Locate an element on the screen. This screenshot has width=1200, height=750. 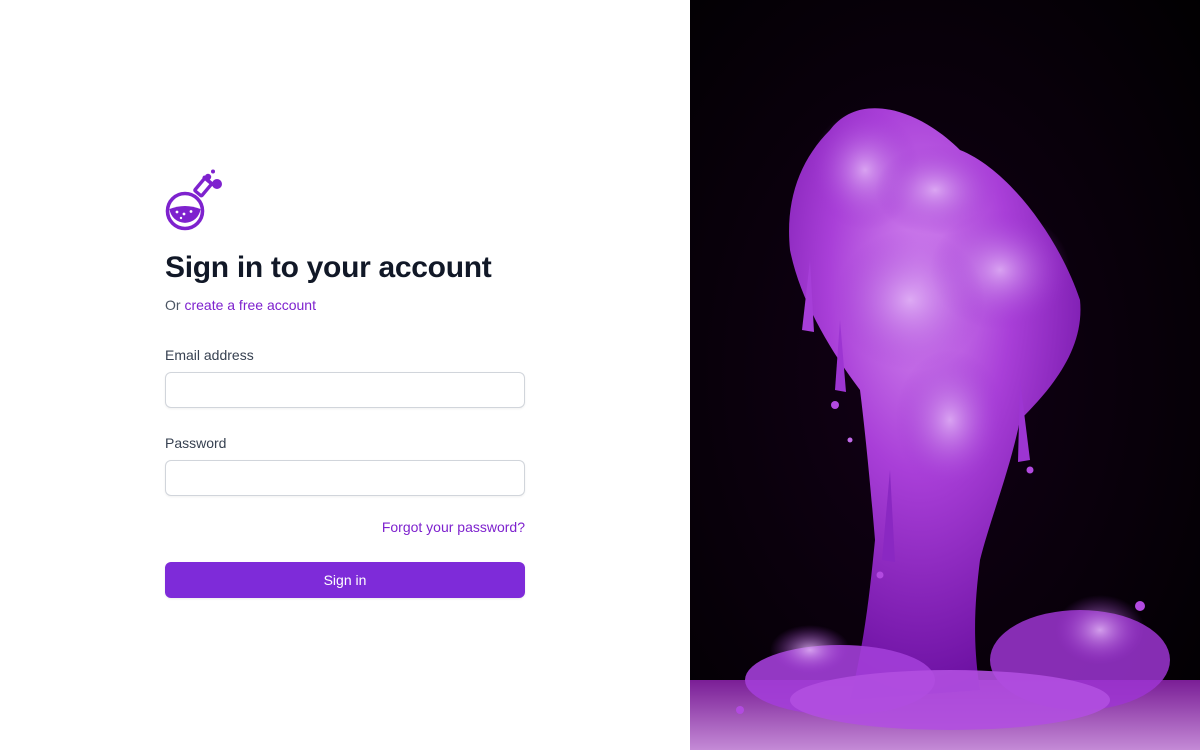
signup-prompt-prefix: Or is located at coordinates (173, 305).